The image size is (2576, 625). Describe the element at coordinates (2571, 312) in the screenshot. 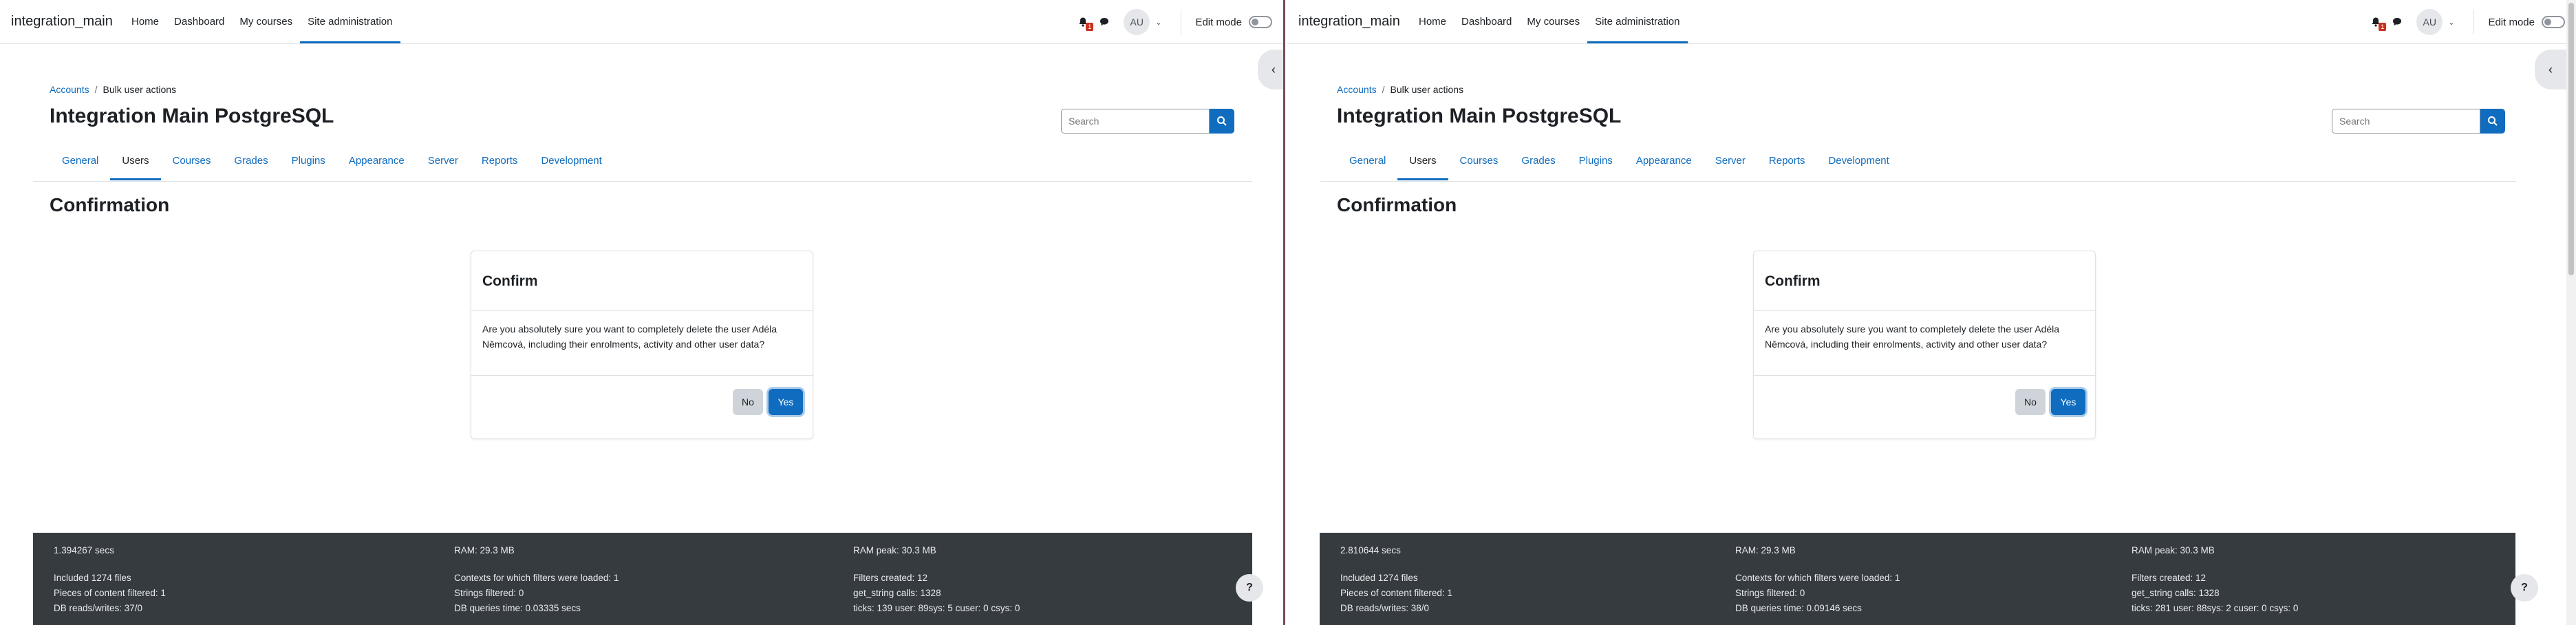

I see `page-scrollbar` at that location.